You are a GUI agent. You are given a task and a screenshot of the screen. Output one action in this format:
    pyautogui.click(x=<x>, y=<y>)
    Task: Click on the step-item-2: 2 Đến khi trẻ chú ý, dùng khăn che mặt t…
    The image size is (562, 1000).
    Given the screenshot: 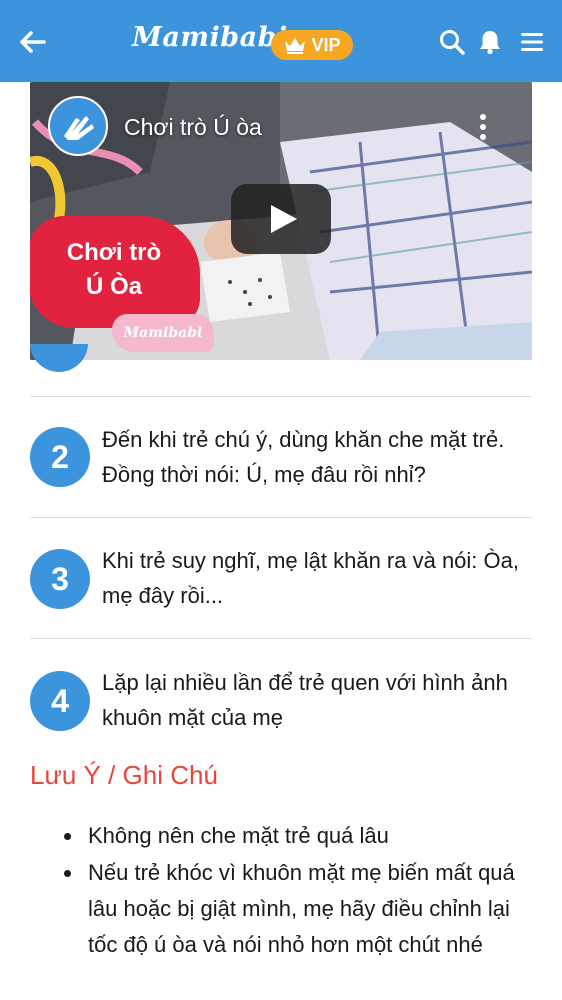 What is the action you would take?
    pyautogui.click(x=281, y=459)
    